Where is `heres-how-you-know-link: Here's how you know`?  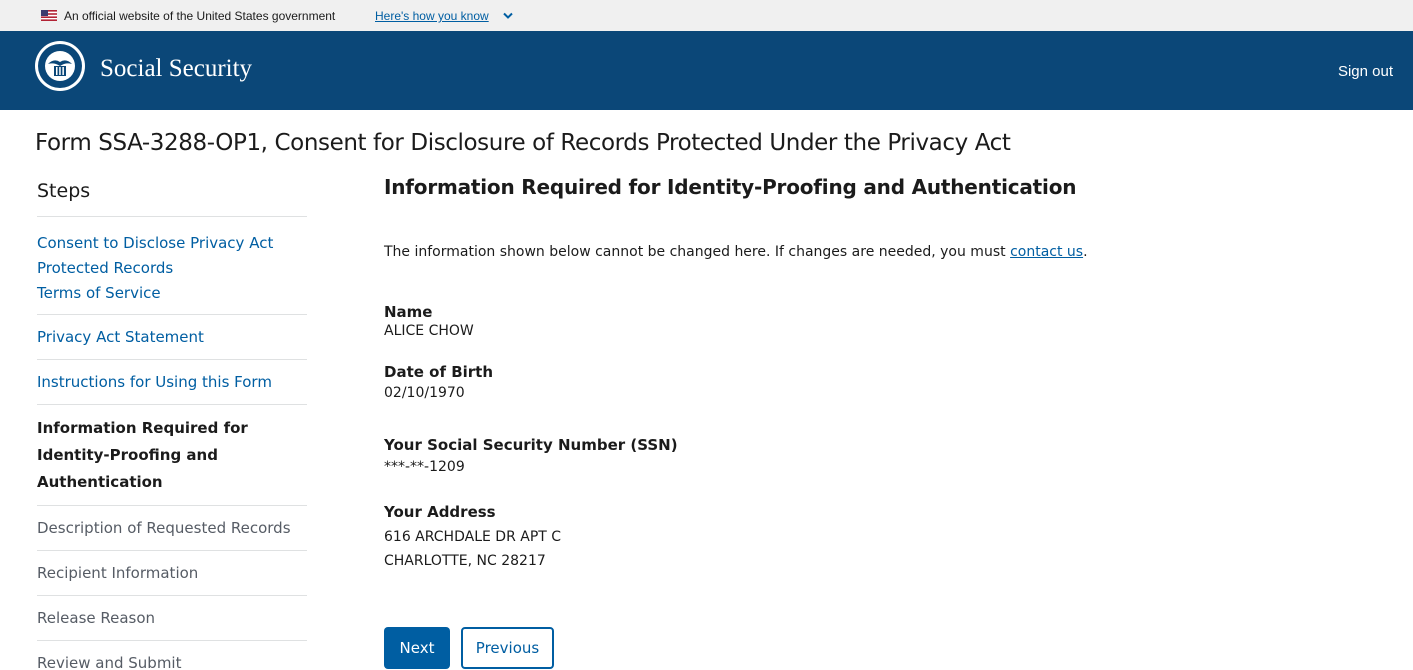
heres-how-you-know-link: Here's how you know is located at coordinates (432, 16).